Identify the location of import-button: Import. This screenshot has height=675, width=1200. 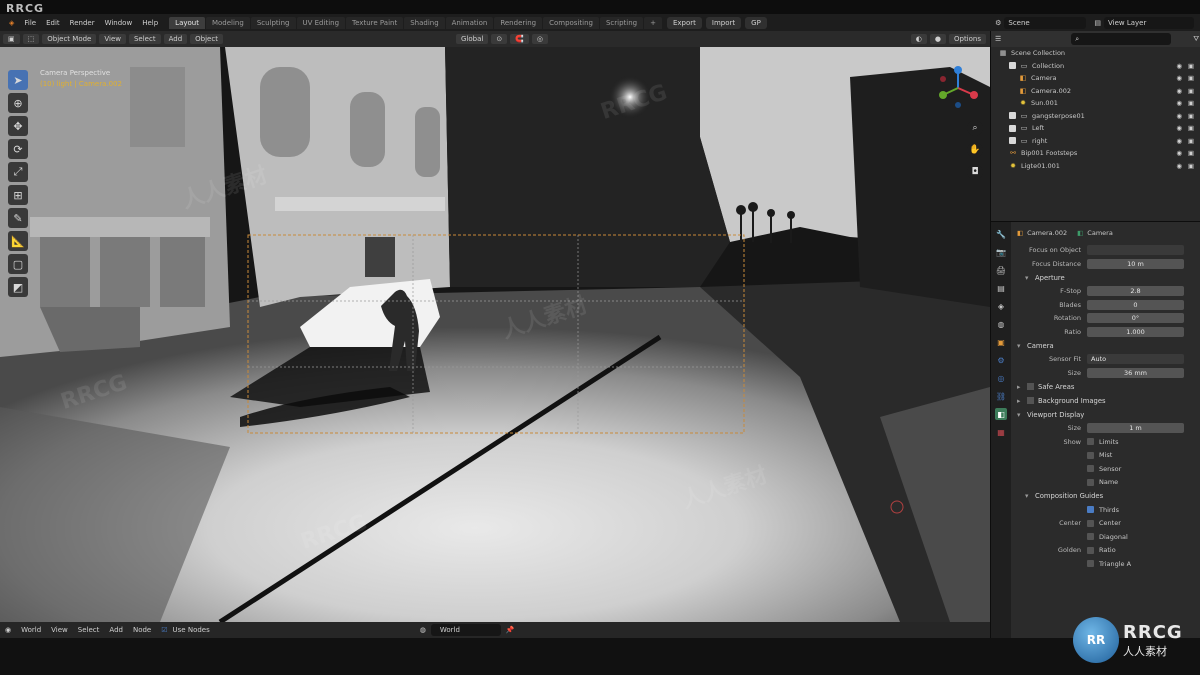
(723, 22).